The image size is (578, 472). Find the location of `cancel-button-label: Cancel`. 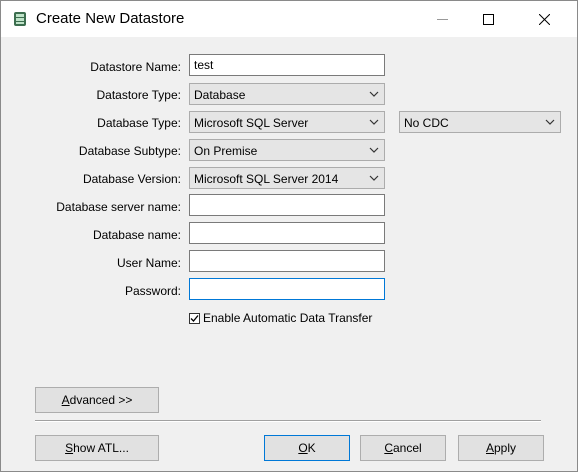

cancel-button-label: Cancel is located at coordinates (403, 448).